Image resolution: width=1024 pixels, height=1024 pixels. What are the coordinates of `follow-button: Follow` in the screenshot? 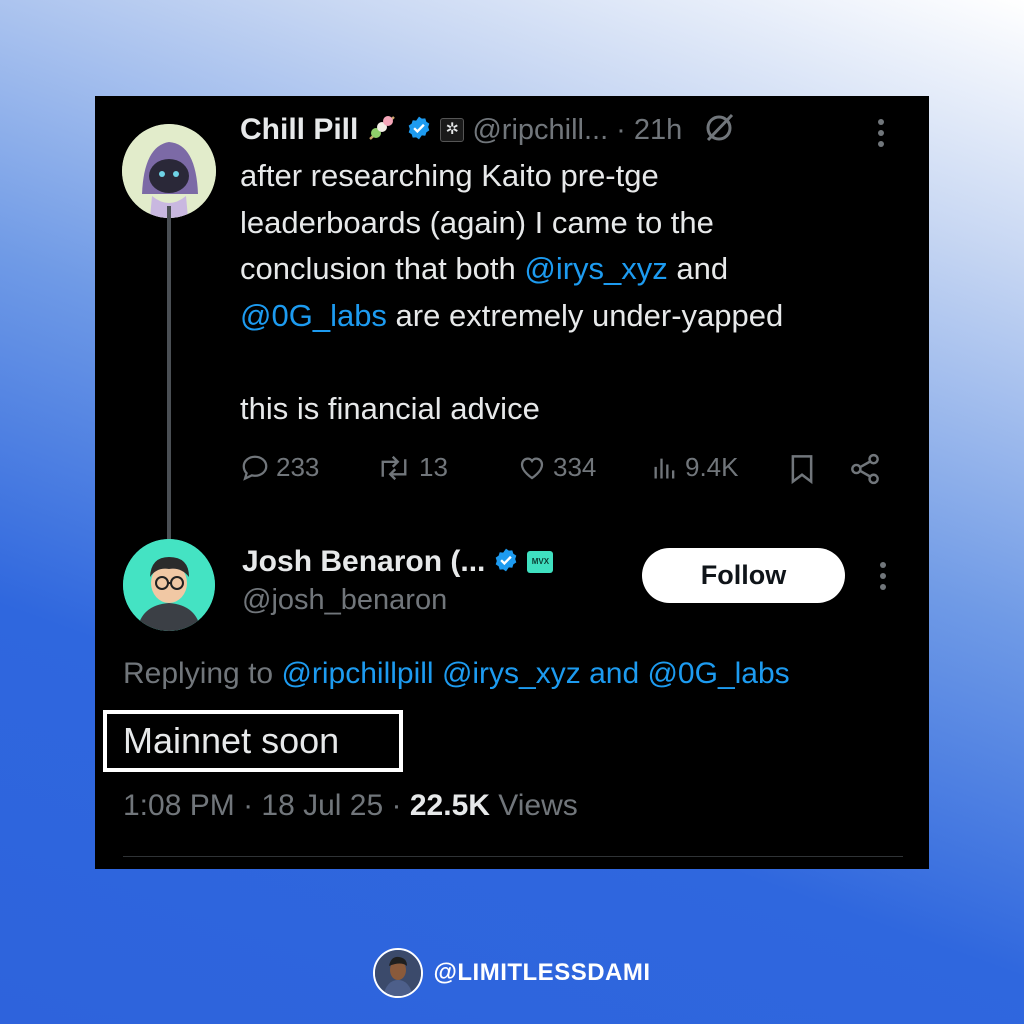 It's located at (743, 575).